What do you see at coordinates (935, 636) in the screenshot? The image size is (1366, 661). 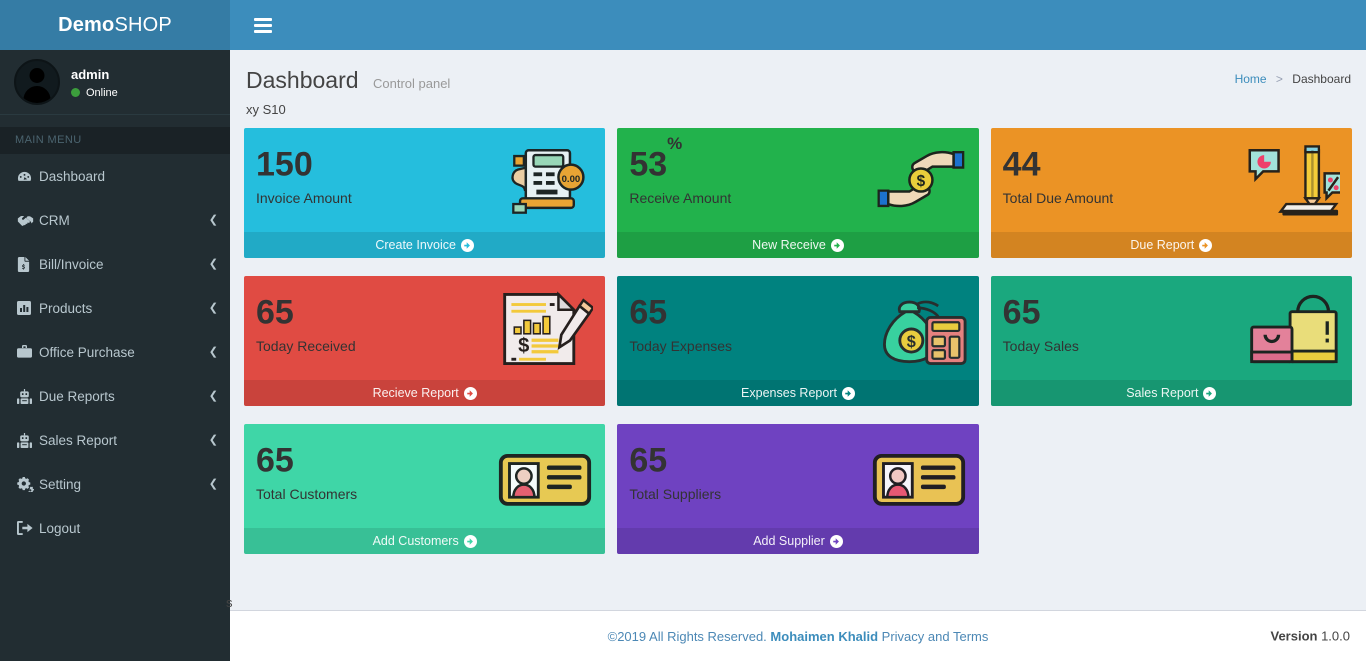 I see `footer-terms-link: Privacy and Terms` at bounding box center [935, 636].